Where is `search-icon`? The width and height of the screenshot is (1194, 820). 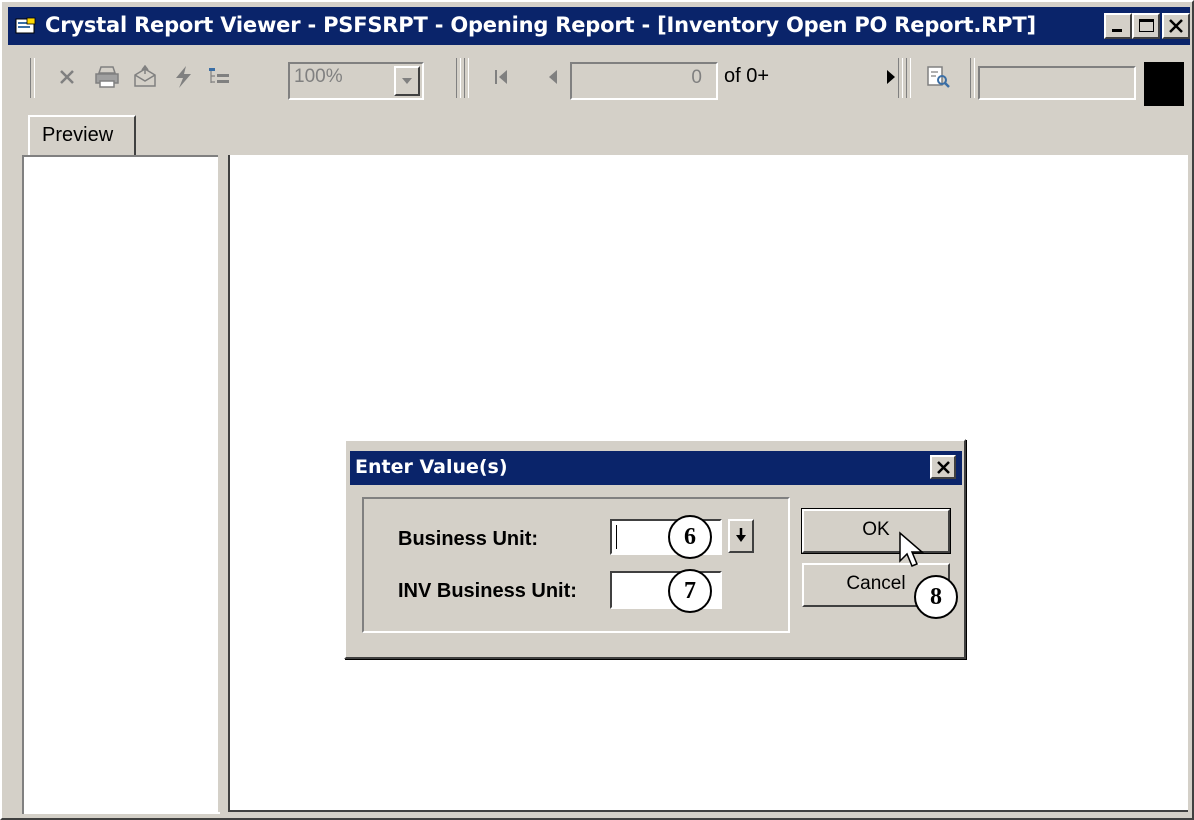
search-icon is located at coordinates (938, 77).